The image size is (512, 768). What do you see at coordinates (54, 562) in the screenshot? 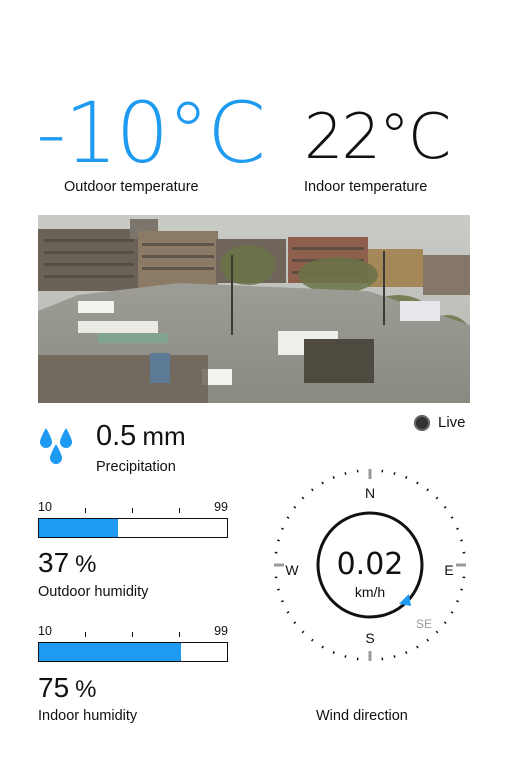
I see `outdoor-humidity-number: 37` at bounding box center [54, 562].